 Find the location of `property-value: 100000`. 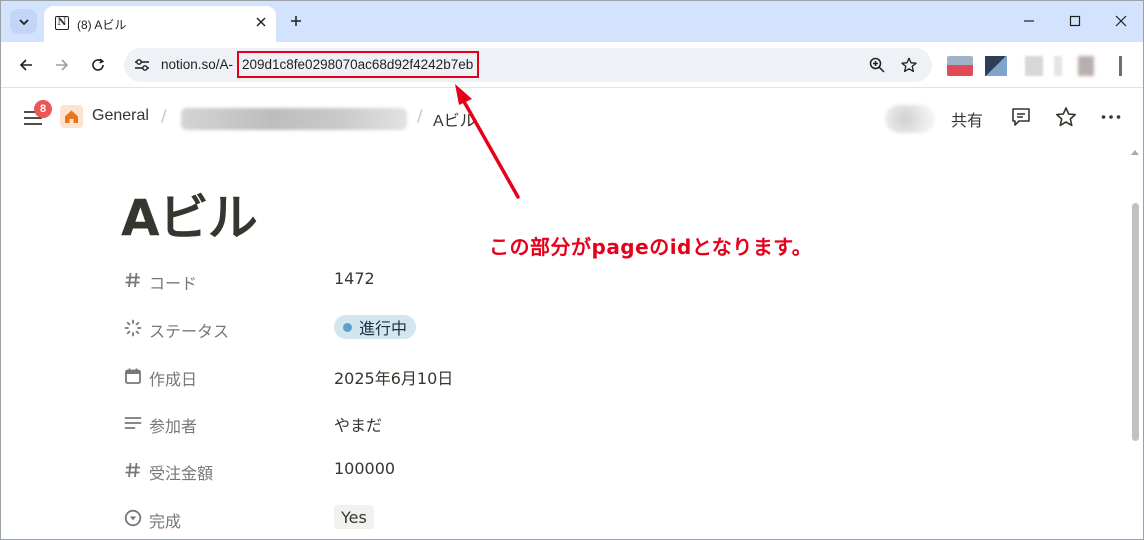

property-value: 100000 is located at coordinates (364, 468).